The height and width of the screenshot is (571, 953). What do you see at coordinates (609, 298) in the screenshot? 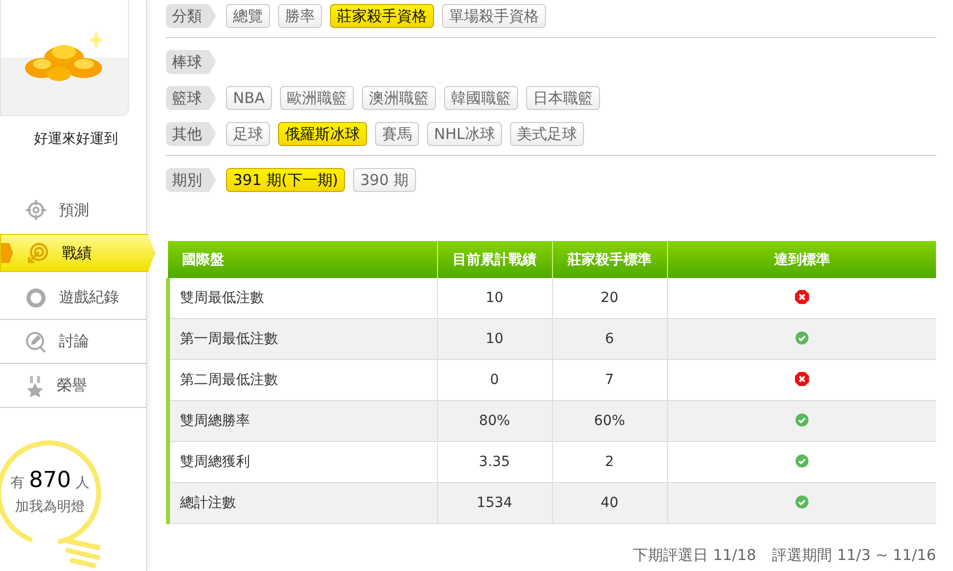
I see `table-cell: 20` at bounding box center [609, 298].